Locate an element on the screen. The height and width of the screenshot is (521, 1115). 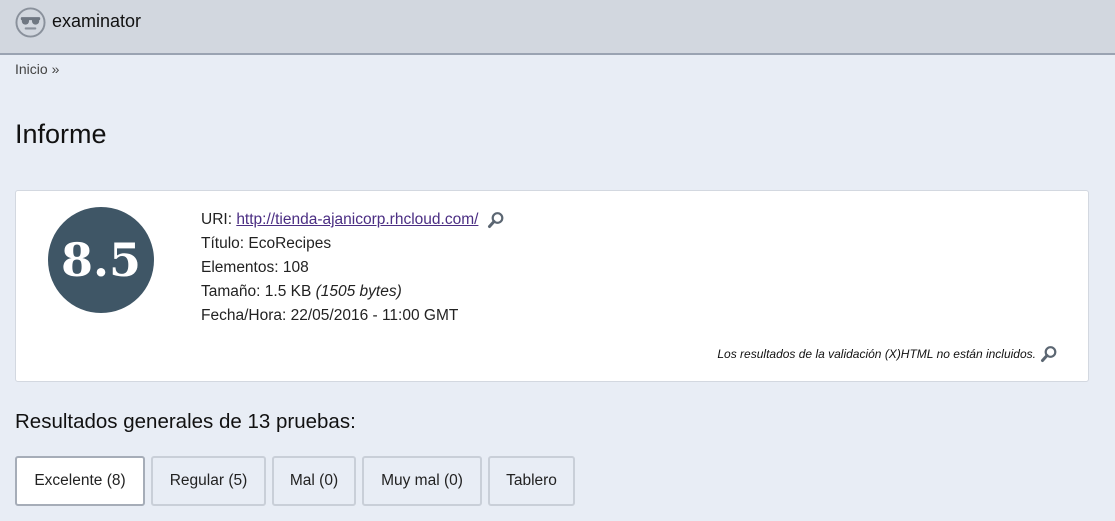
datetime-row: Fecha/Hora: 22/05/2016 - 11:00 GMT is located at coordinates (353, 316).